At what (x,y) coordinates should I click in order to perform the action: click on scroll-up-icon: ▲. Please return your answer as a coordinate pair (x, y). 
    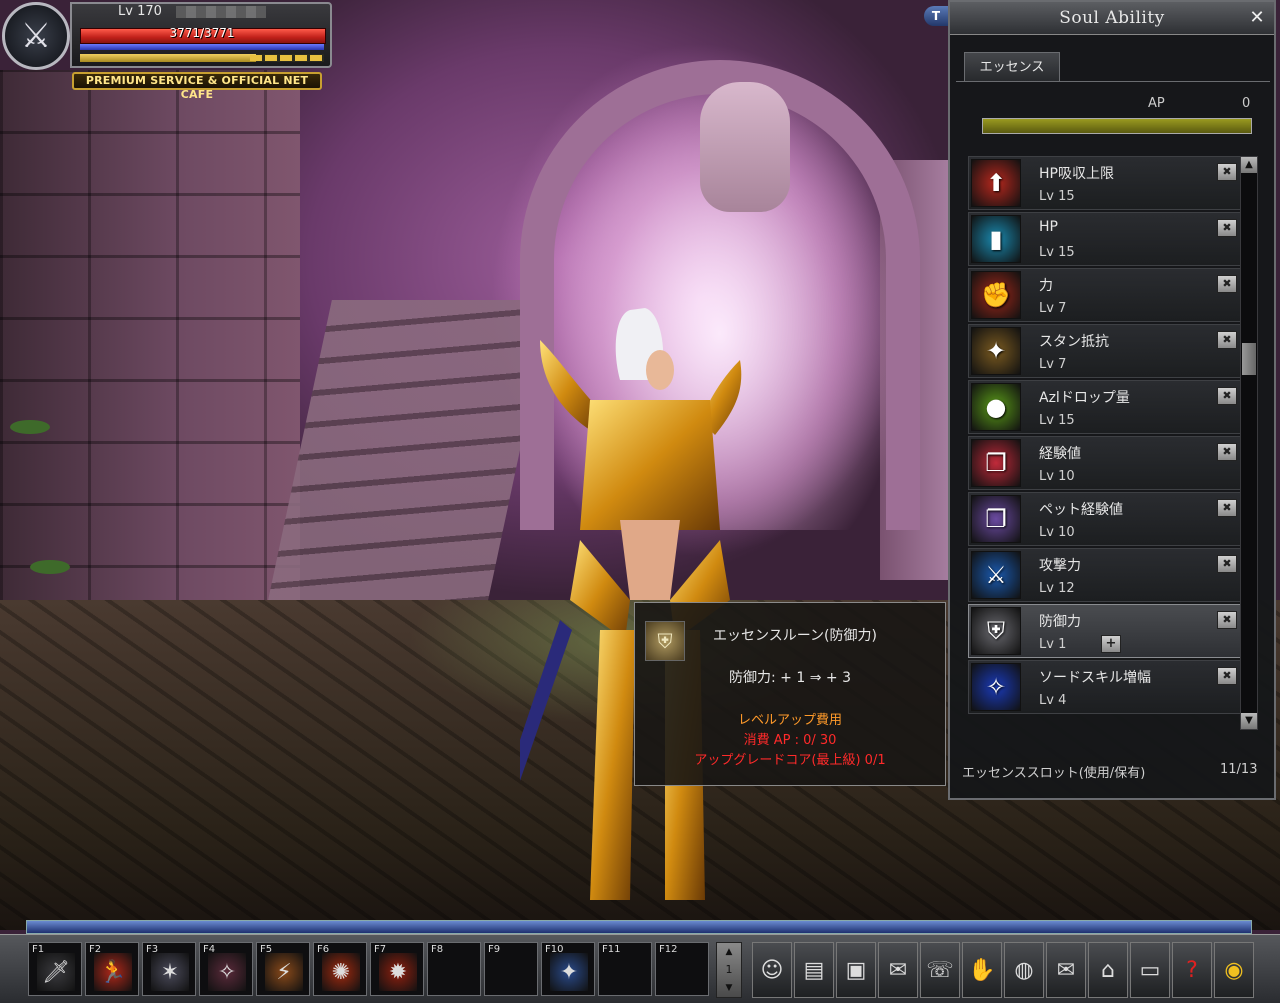
    Looking at the image, I should click on (1249, 165).